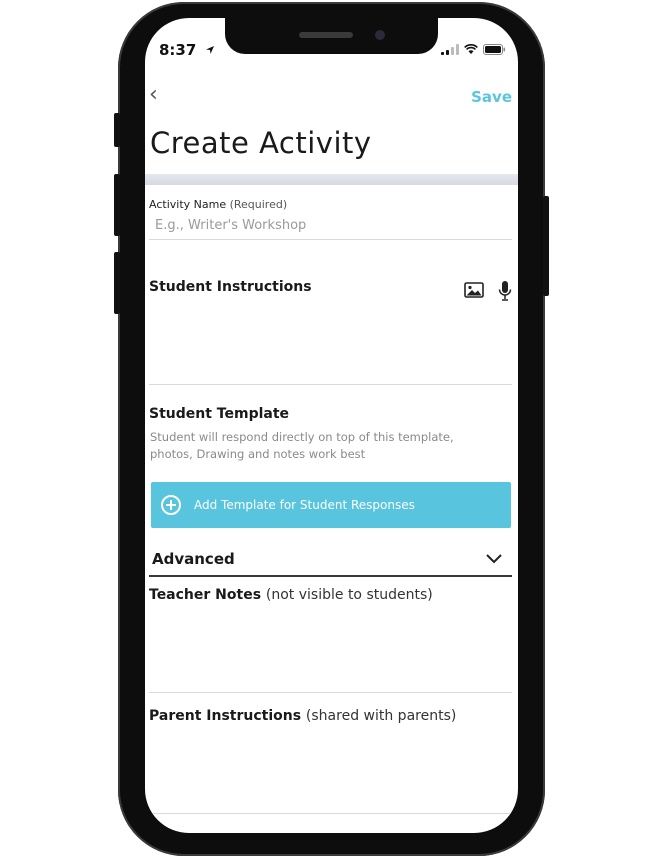 This screenshot has height=859, width=663. What do you see at coordinates (330, 576) in the screenshot?
I see `advanced-divider` at bounding box center [330, 576].